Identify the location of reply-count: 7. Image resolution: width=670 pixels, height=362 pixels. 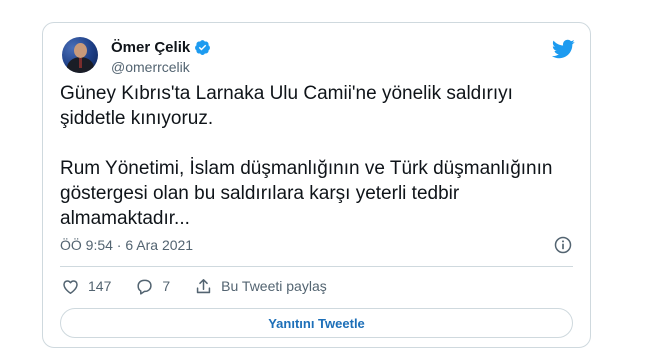
(166, 286).